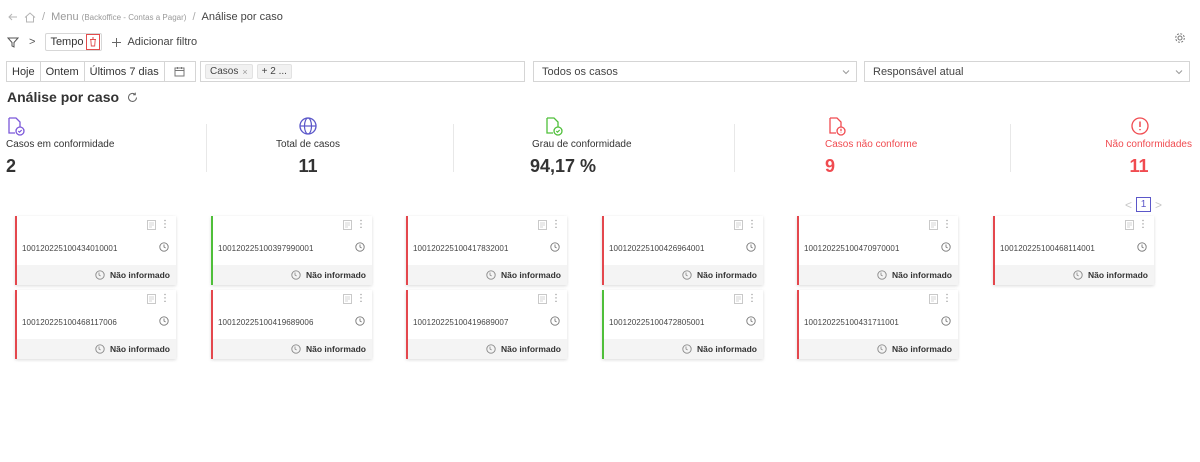 This screenshot has width=1200, height=462. Describe the element at coordinates (266, 322) in the screenshot. I see `case-id: 100120225100419689006` at that location.